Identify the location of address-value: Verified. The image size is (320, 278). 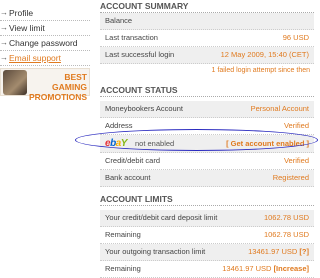
(296, 125).